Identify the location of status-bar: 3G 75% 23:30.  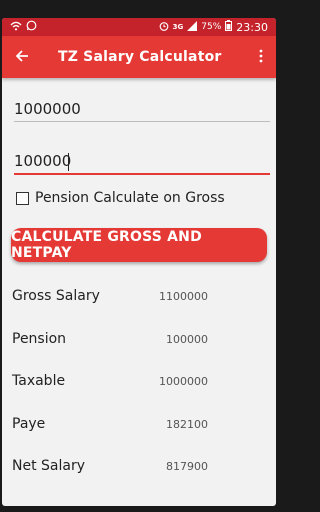
(139, 27).